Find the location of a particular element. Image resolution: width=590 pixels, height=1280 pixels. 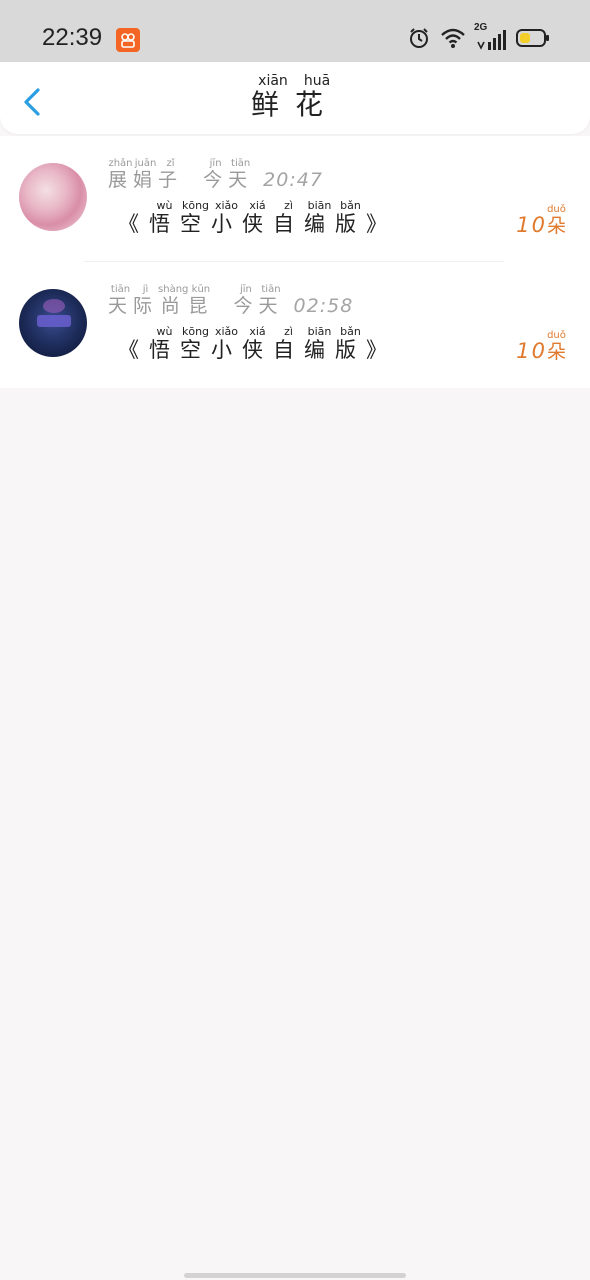

time-label: 20:47 is located at coordinates (293, 180).